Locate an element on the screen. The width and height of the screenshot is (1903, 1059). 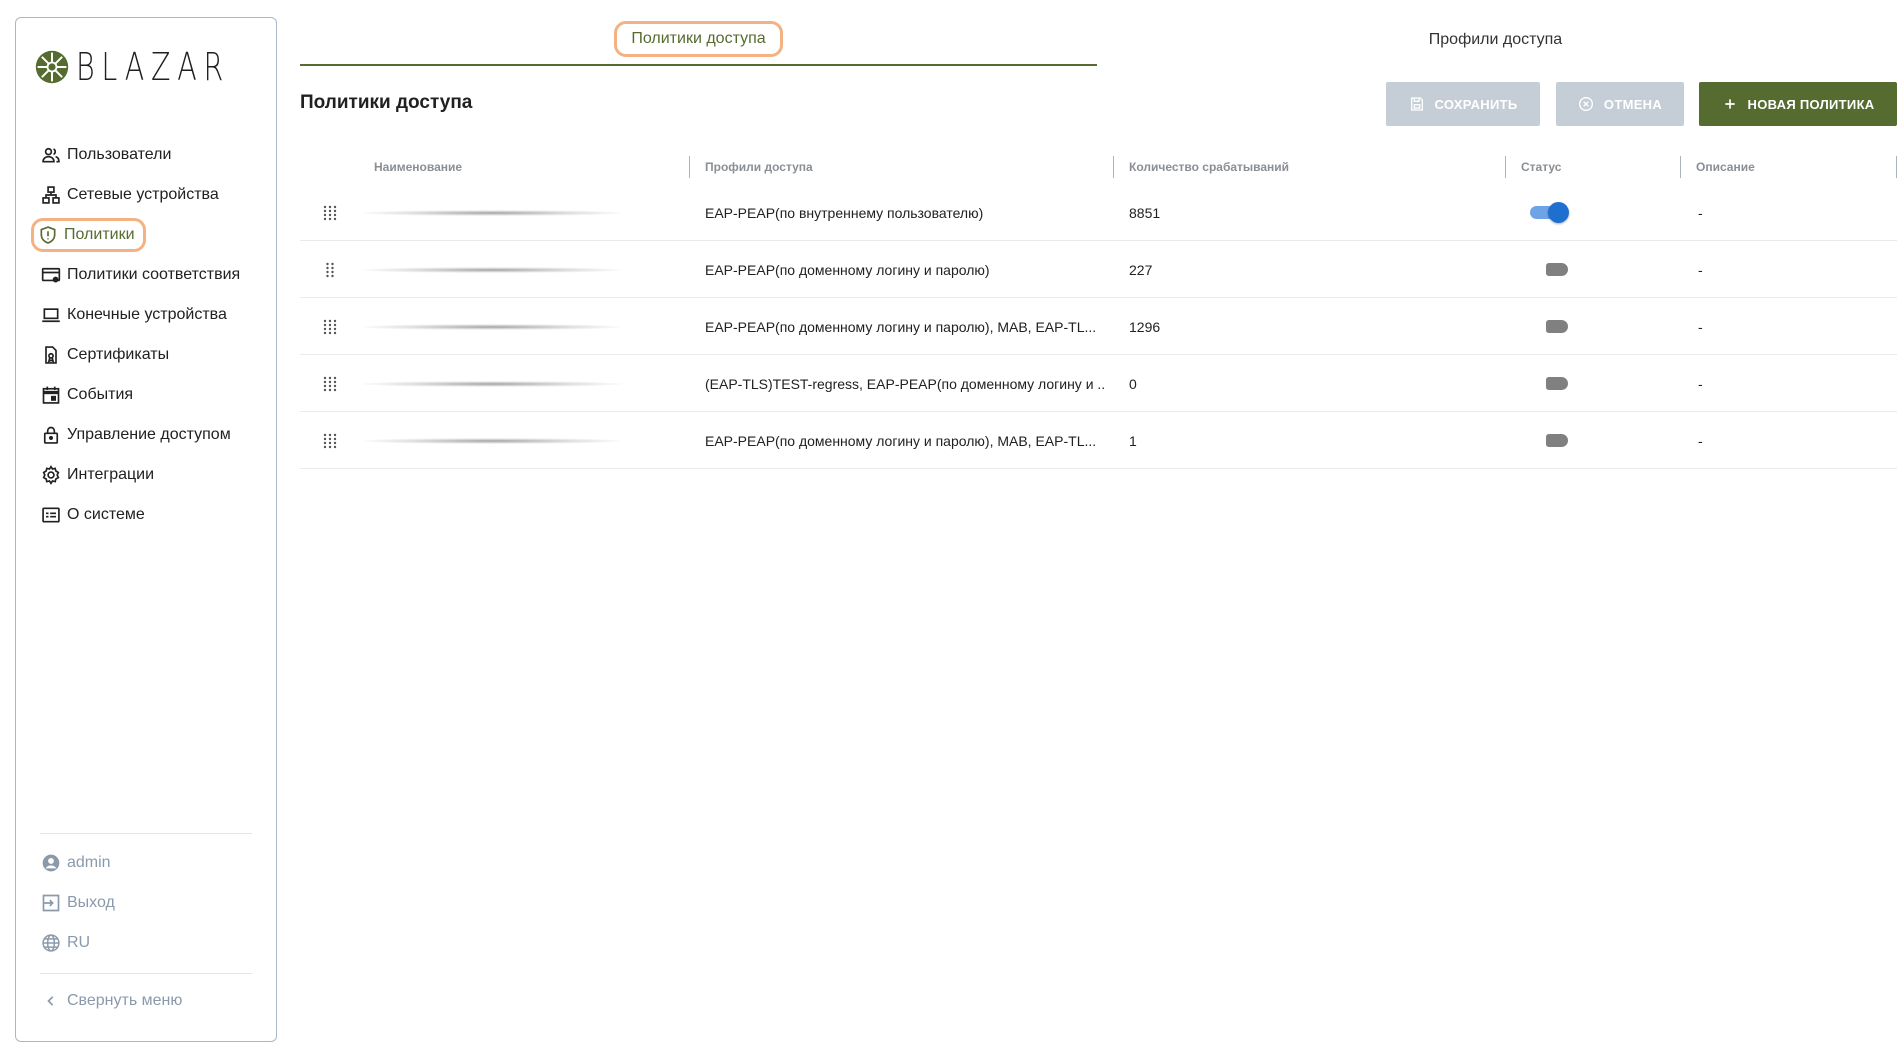
save-button: СОХРАНИТЬ is located at coordinates (1463, 104).